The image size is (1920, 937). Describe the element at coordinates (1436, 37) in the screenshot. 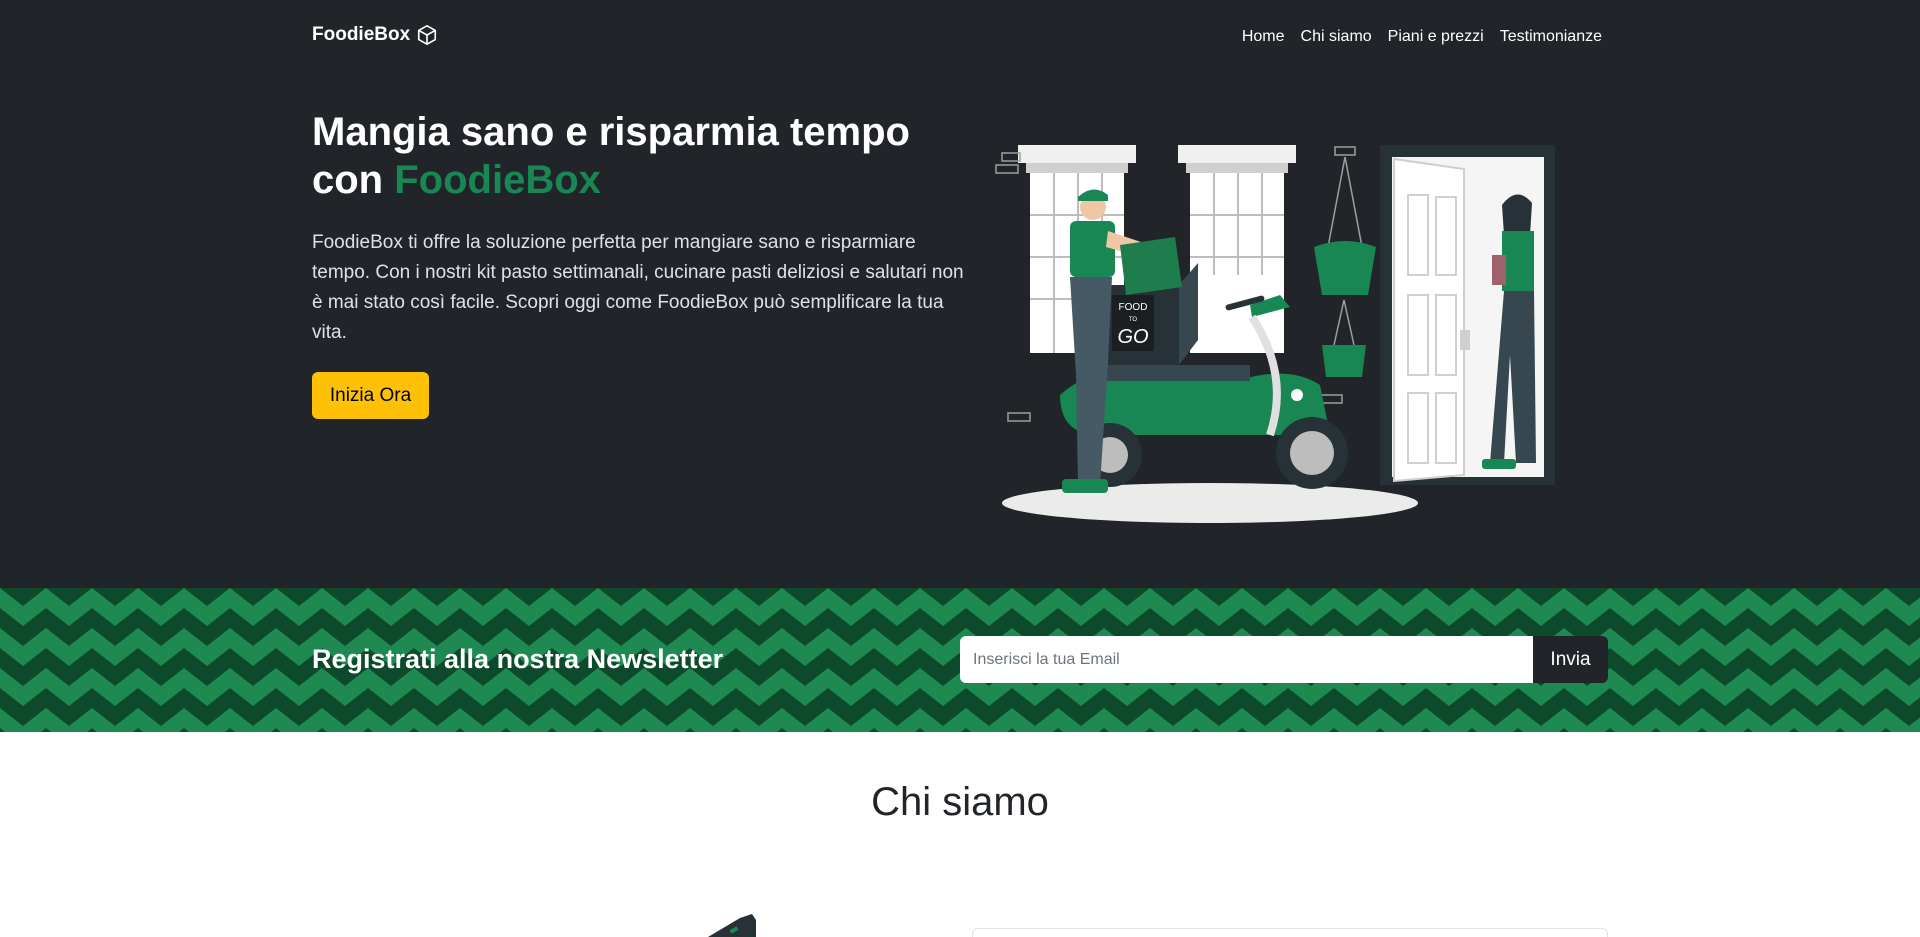

I see `nav-link-piani-e-prezzi: Piani e prezzi` at that location.